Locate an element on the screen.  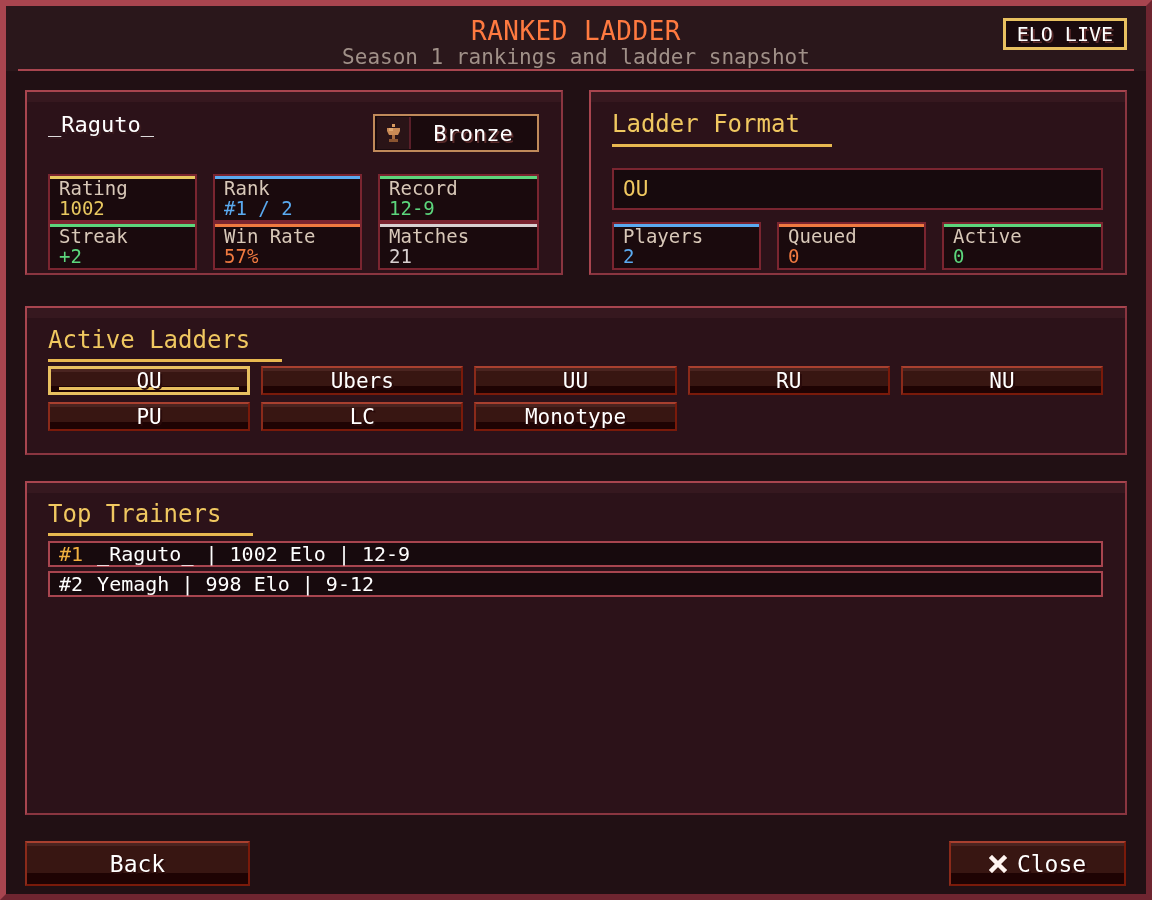
player-name: _Raguto_ is located at coordinates (101, 125).